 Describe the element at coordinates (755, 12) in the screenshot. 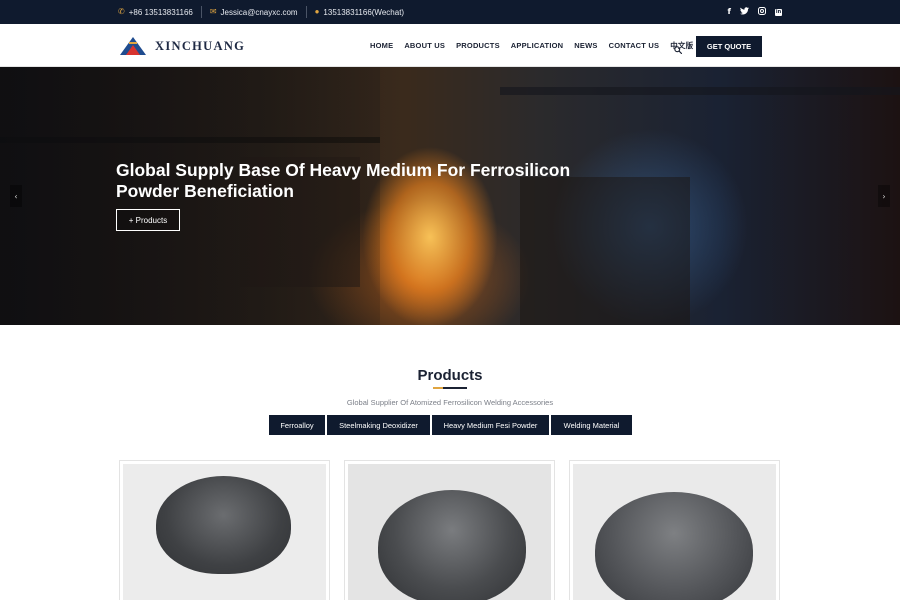

I see `social-links: f in` at that location.